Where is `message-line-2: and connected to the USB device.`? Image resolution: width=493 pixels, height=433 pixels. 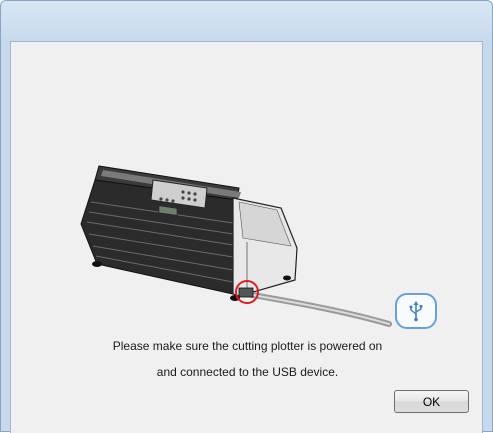 message-line-2: and connected to the USB device. is located at coordinates (247, 372).